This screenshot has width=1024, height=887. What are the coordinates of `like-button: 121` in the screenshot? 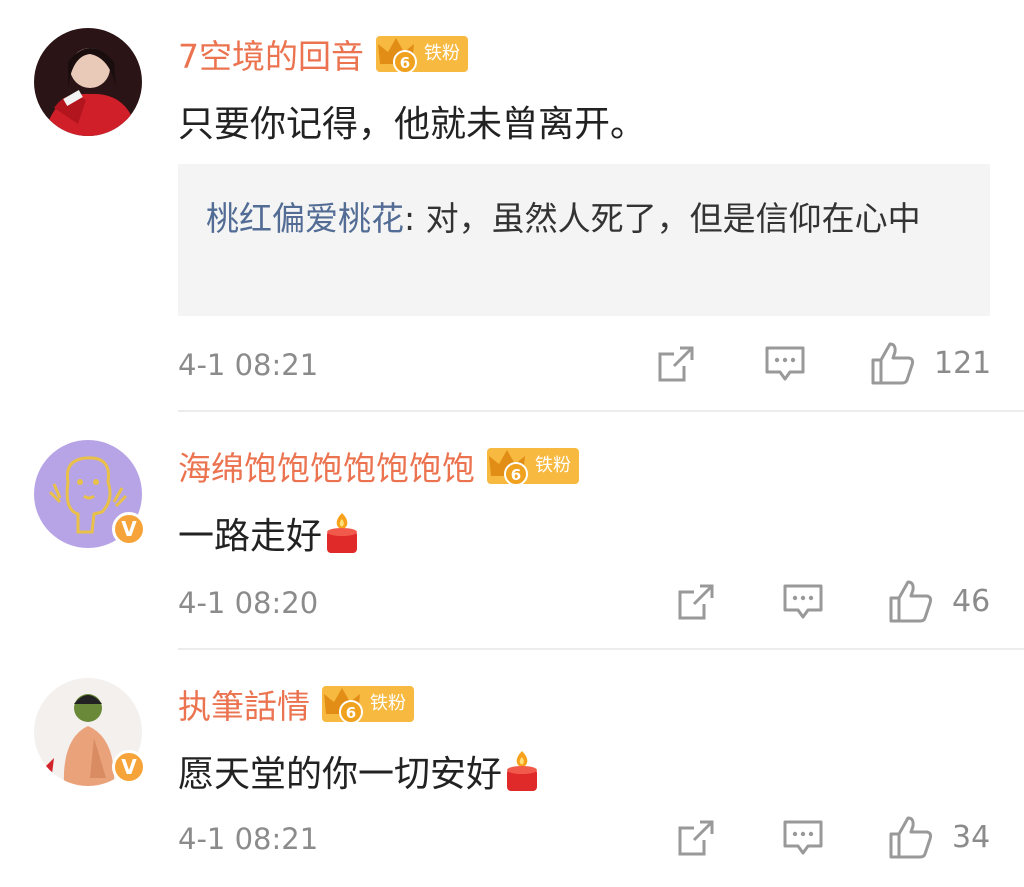 It's located at (930, 363).